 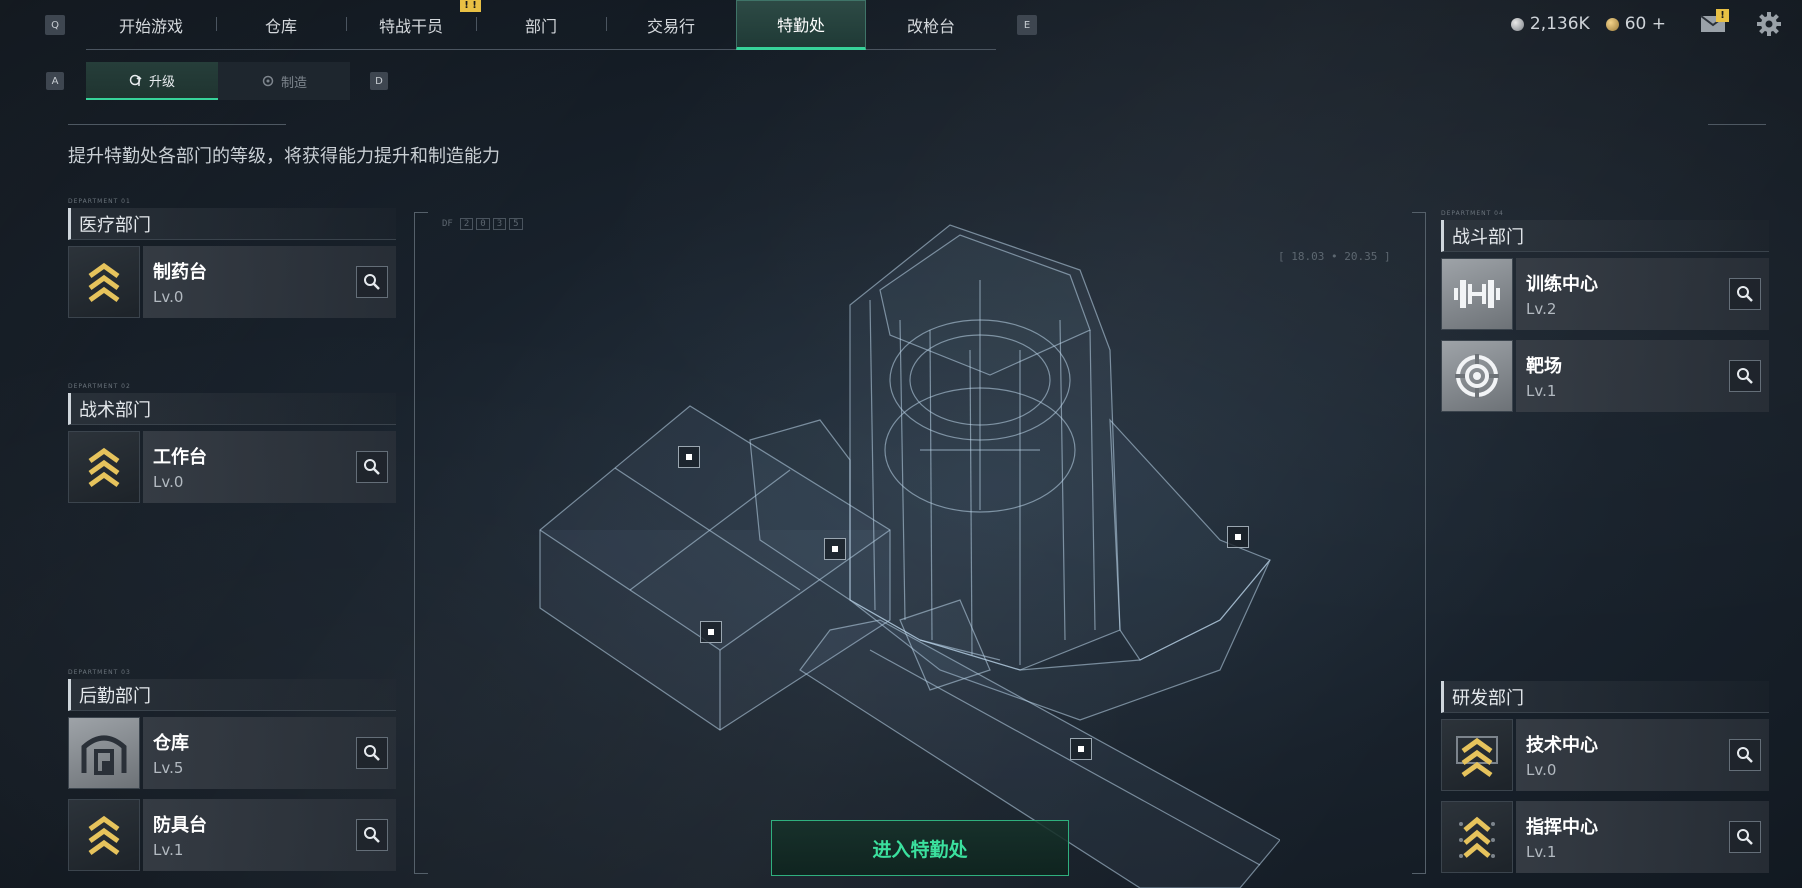 I want to click on tab-label: 特战干员, so click(x=410, y=26).